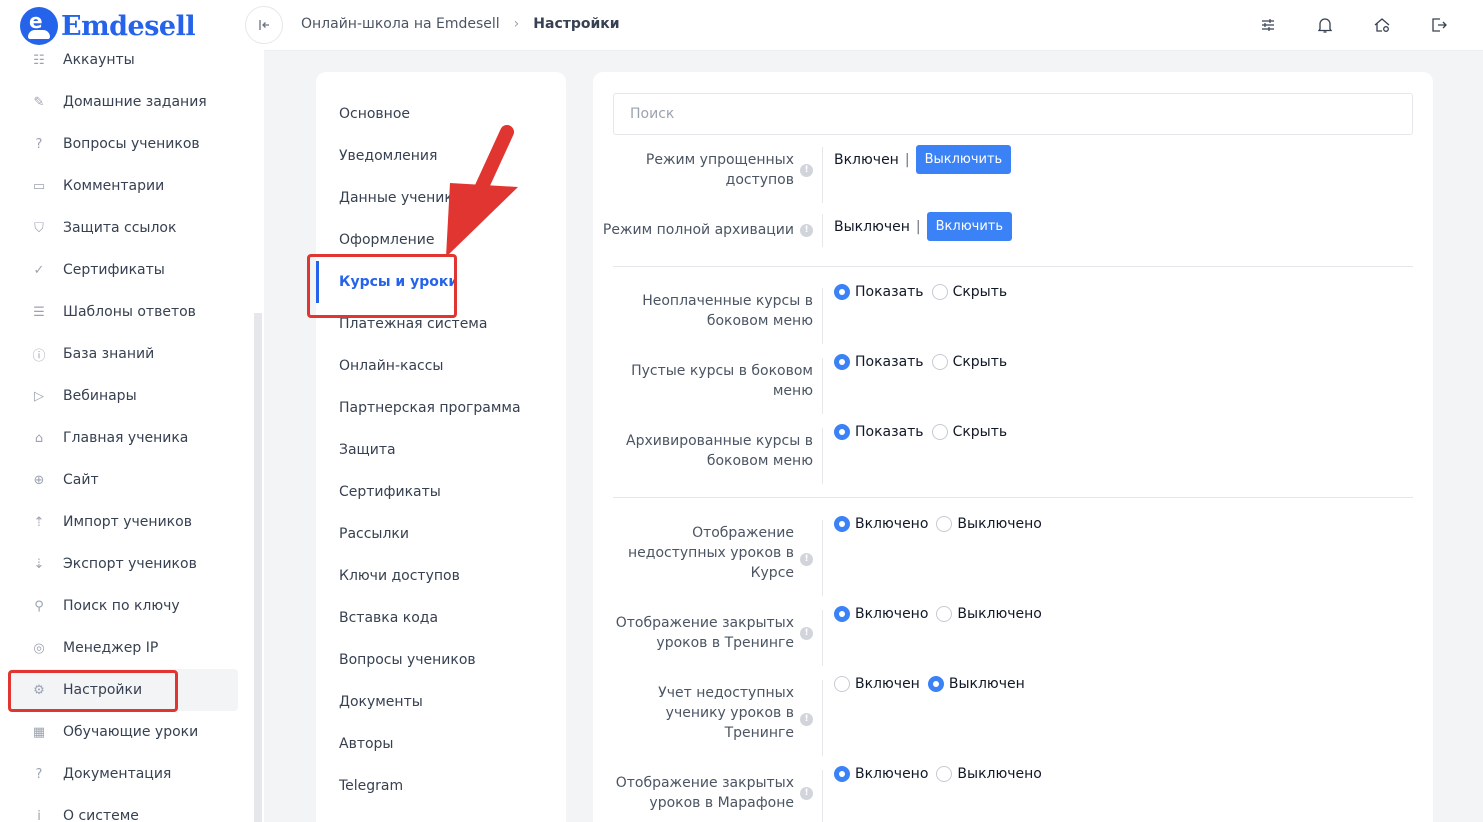  What do you see at coordinates (127, 648) in the screenshot?
I see `sidebar-item: ◎ Менеджер IP` at bounding box center [127, 648].